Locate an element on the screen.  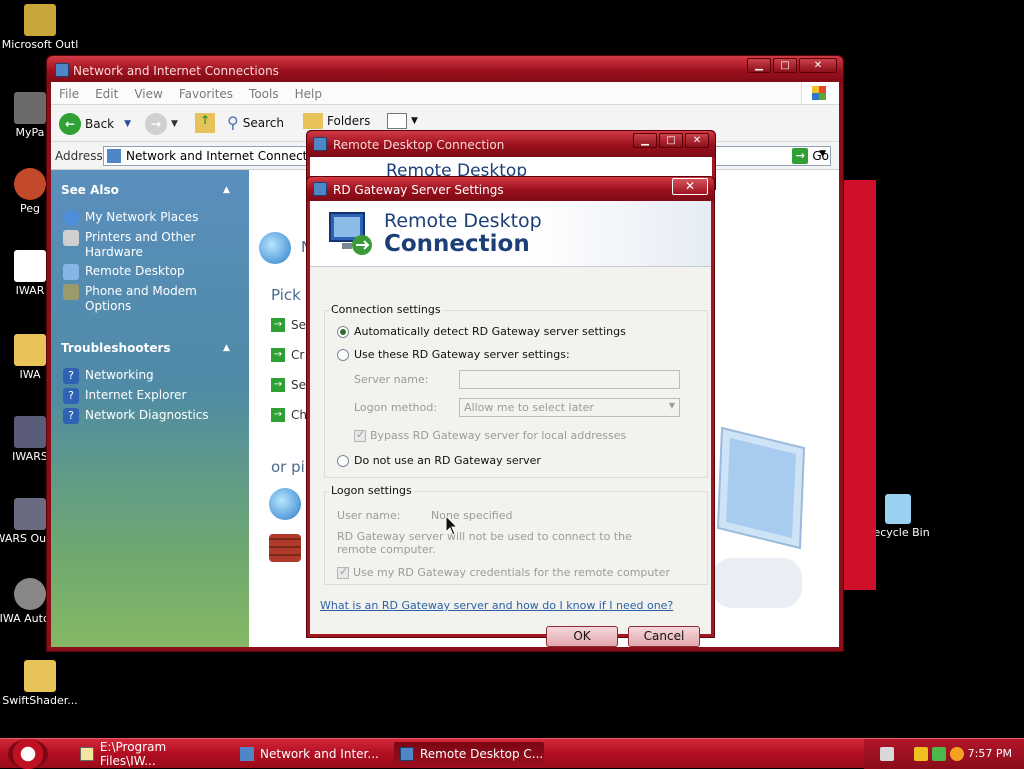
cancel-button: Cancel is located at coordinates (664, 636).